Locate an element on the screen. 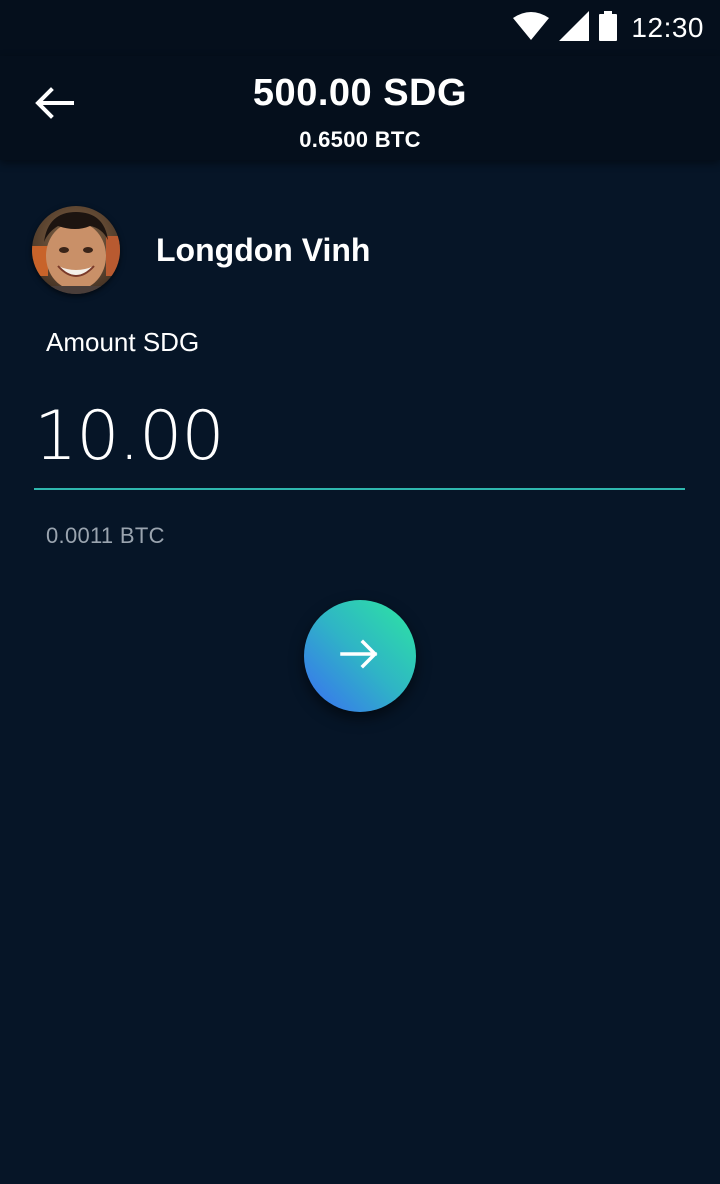  balance-btc-subtitle: 0.6500 BTC is located at coordinates (360, 139).